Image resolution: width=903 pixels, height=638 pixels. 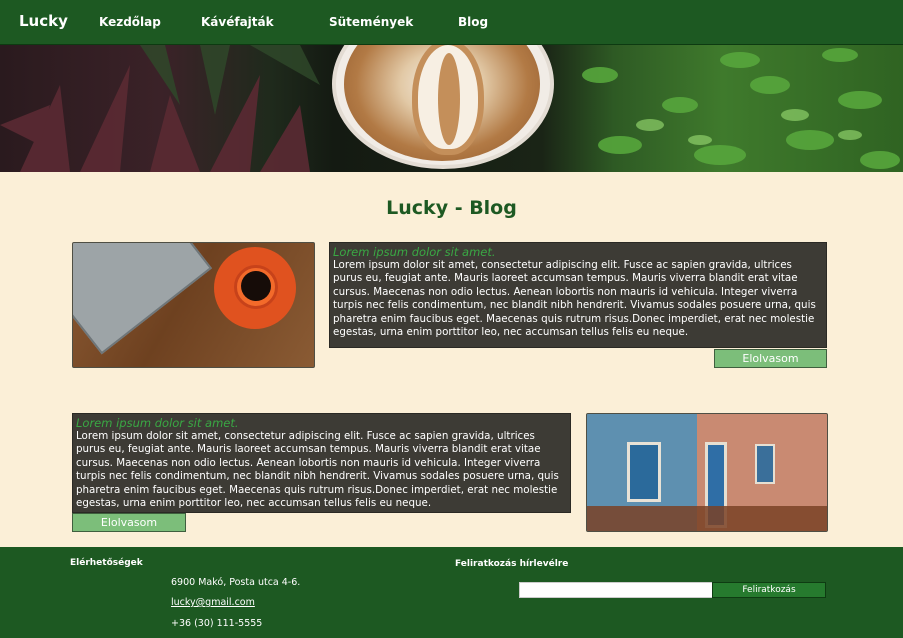 What do you see at coordinates (512, 564) in the screenshot?
I see `newsletter-heading: Feliratkozás hírlevélre` at bounding box center [512, 564].